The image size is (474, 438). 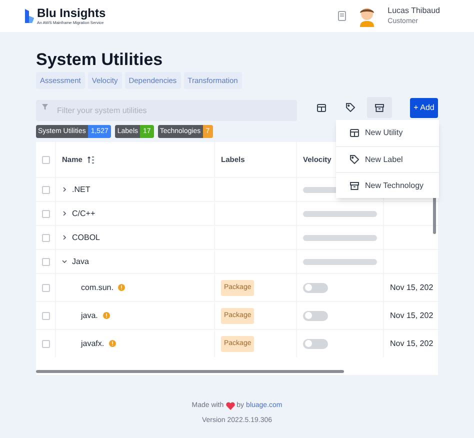 What do you see at coordinates (190, 372) in the screenshot?
I see `horizontal-scrollbar` at bounding box center [190, 372].